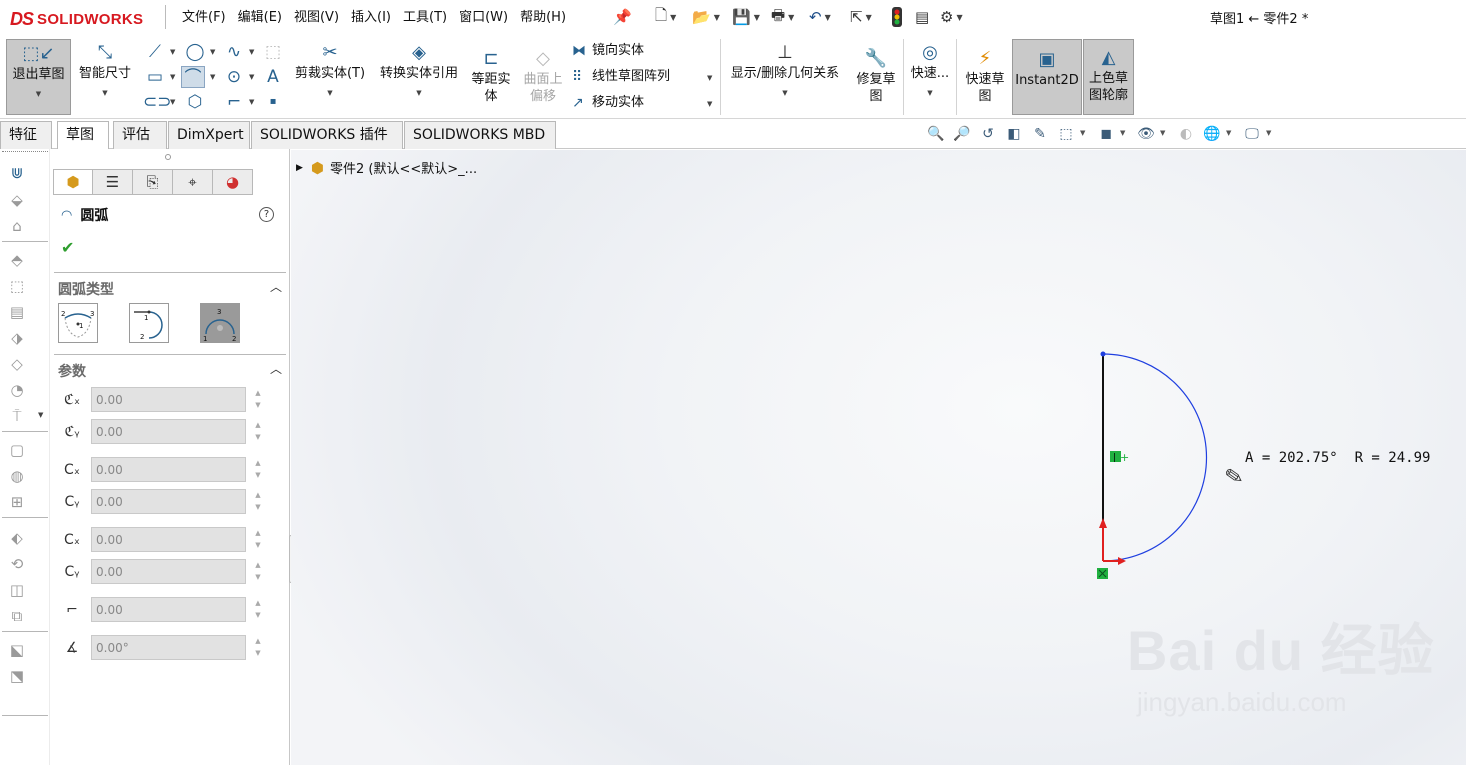 This screenshot has width=1466, height=765. Describe the element at coordinates (153, 182) in the screenshot. I see `configuration-manager-tab: ⎘` at that location.